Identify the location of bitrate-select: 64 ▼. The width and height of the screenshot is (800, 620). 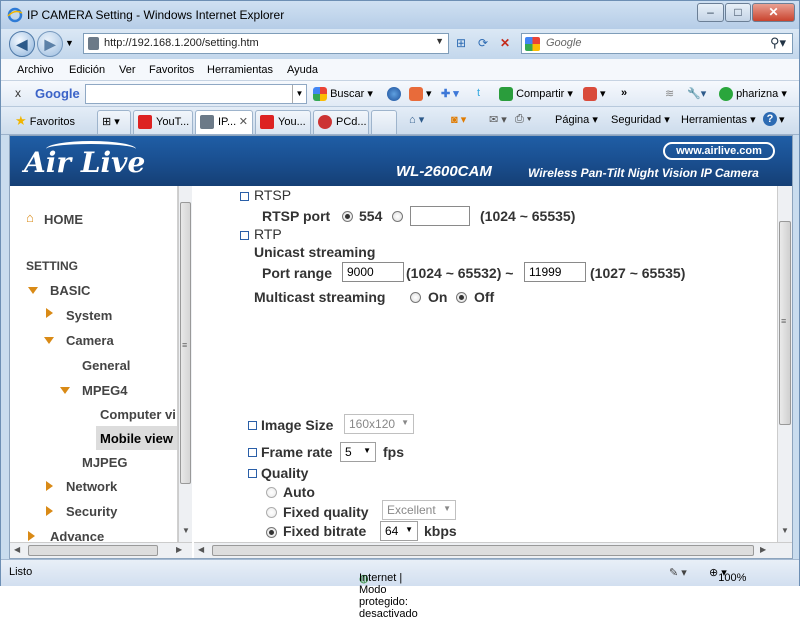
(399, 531).